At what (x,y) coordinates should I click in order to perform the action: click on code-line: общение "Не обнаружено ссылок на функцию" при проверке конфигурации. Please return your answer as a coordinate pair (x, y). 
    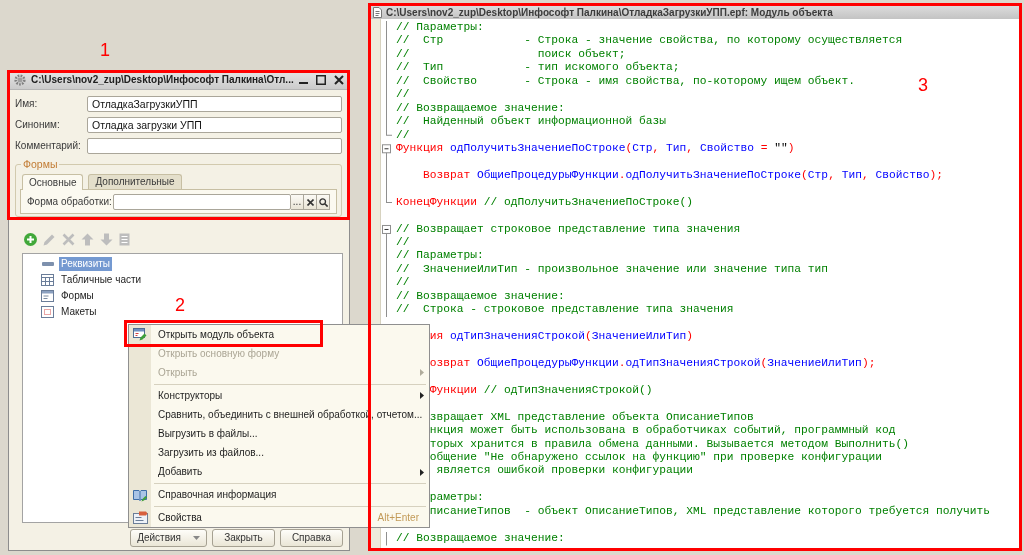
    Looking at the image, I should click on (656, 457).